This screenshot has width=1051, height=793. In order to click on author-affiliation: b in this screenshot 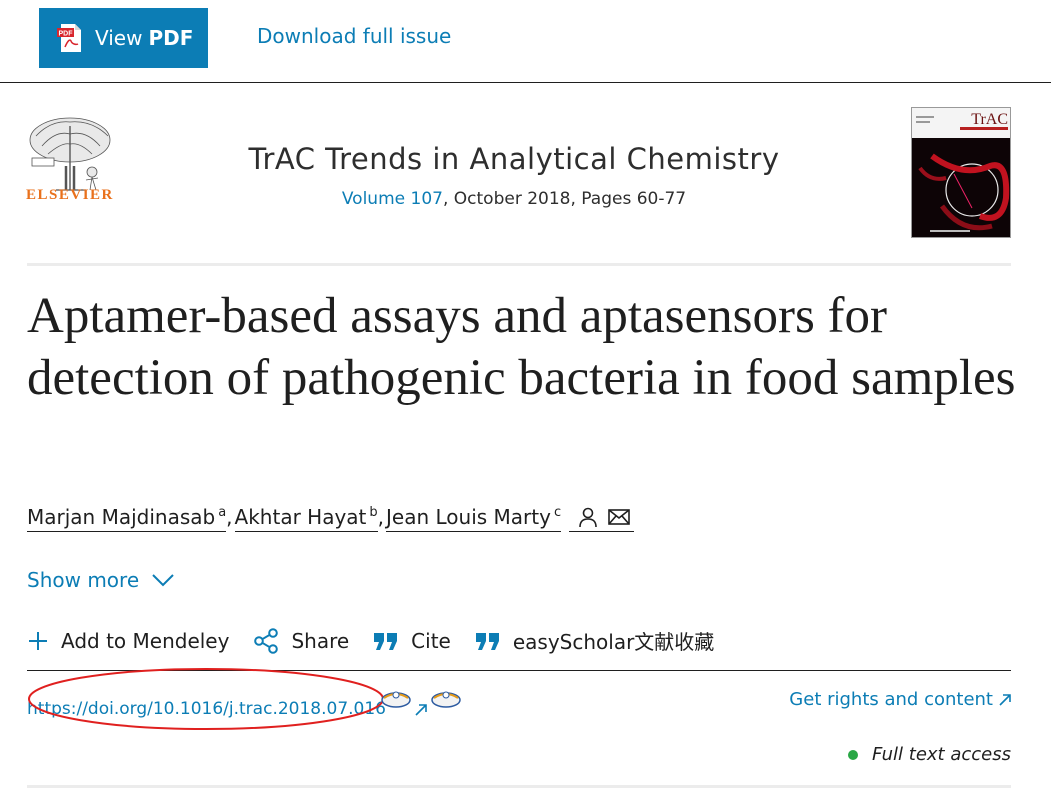, I will do `click(373, 512)`.